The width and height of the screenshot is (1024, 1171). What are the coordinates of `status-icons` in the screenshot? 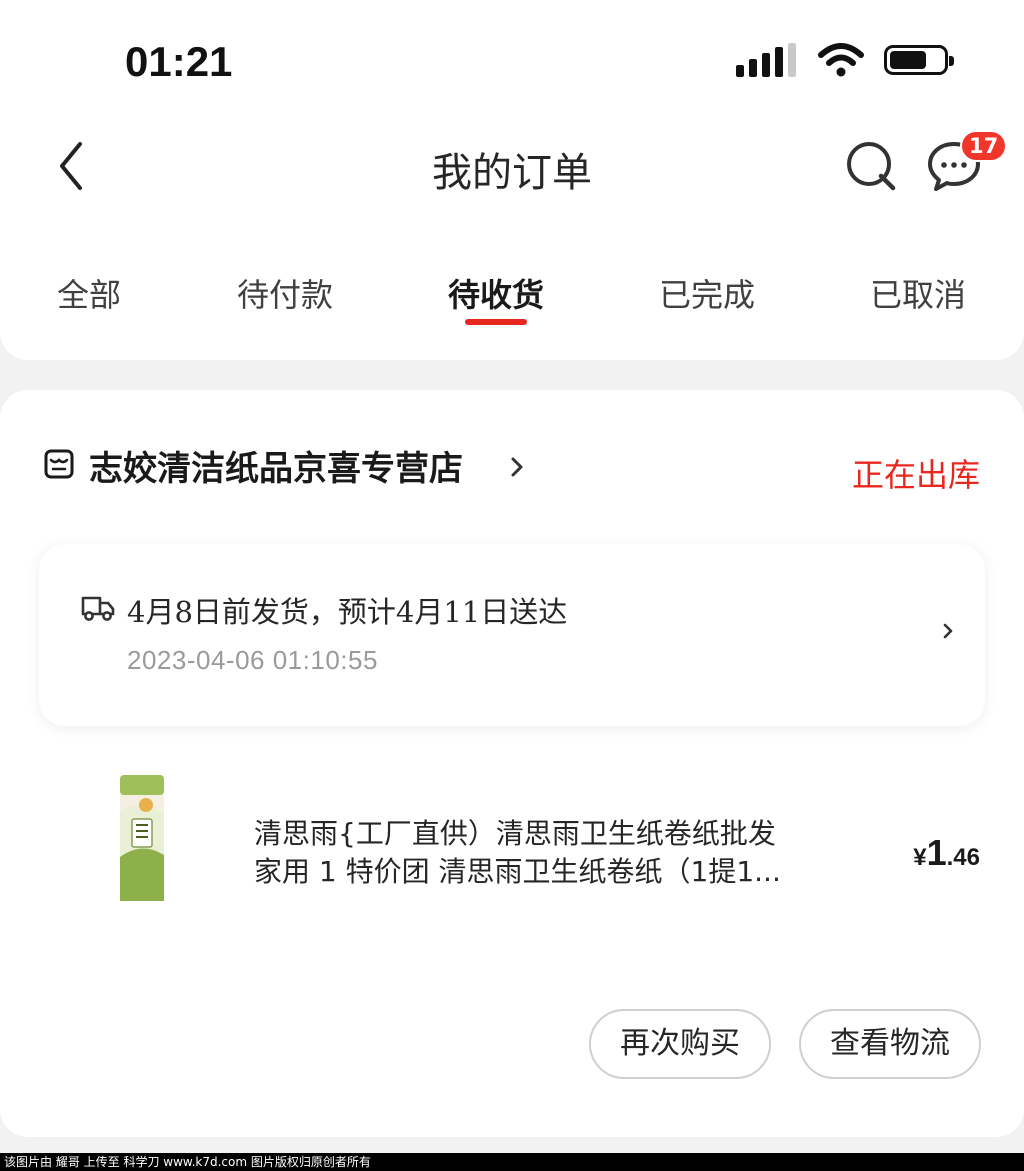 It's located at (845, 60).